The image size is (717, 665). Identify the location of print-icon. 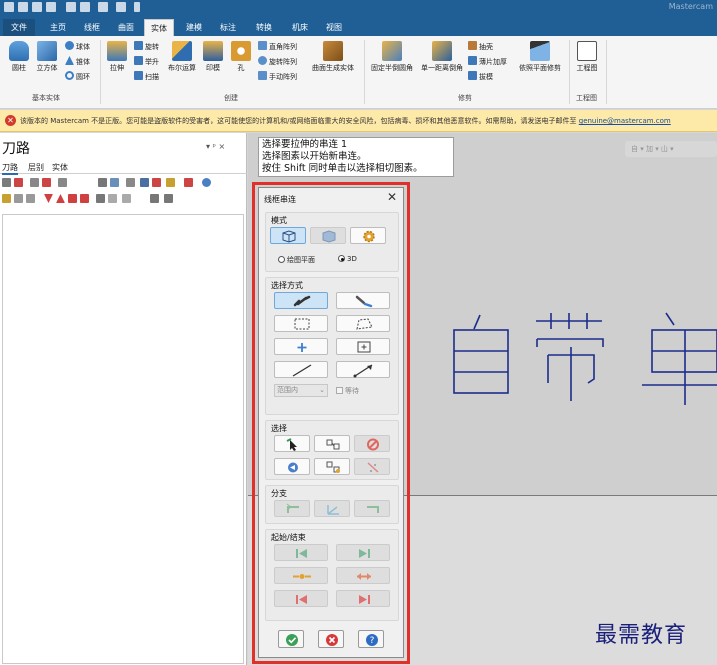
(71, 7).